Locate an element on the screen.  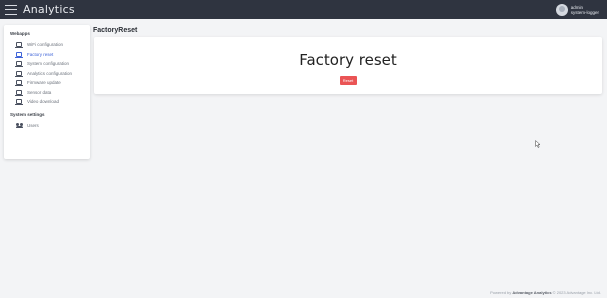
user-info: admin system-logger is located at coordinates (585, 10).